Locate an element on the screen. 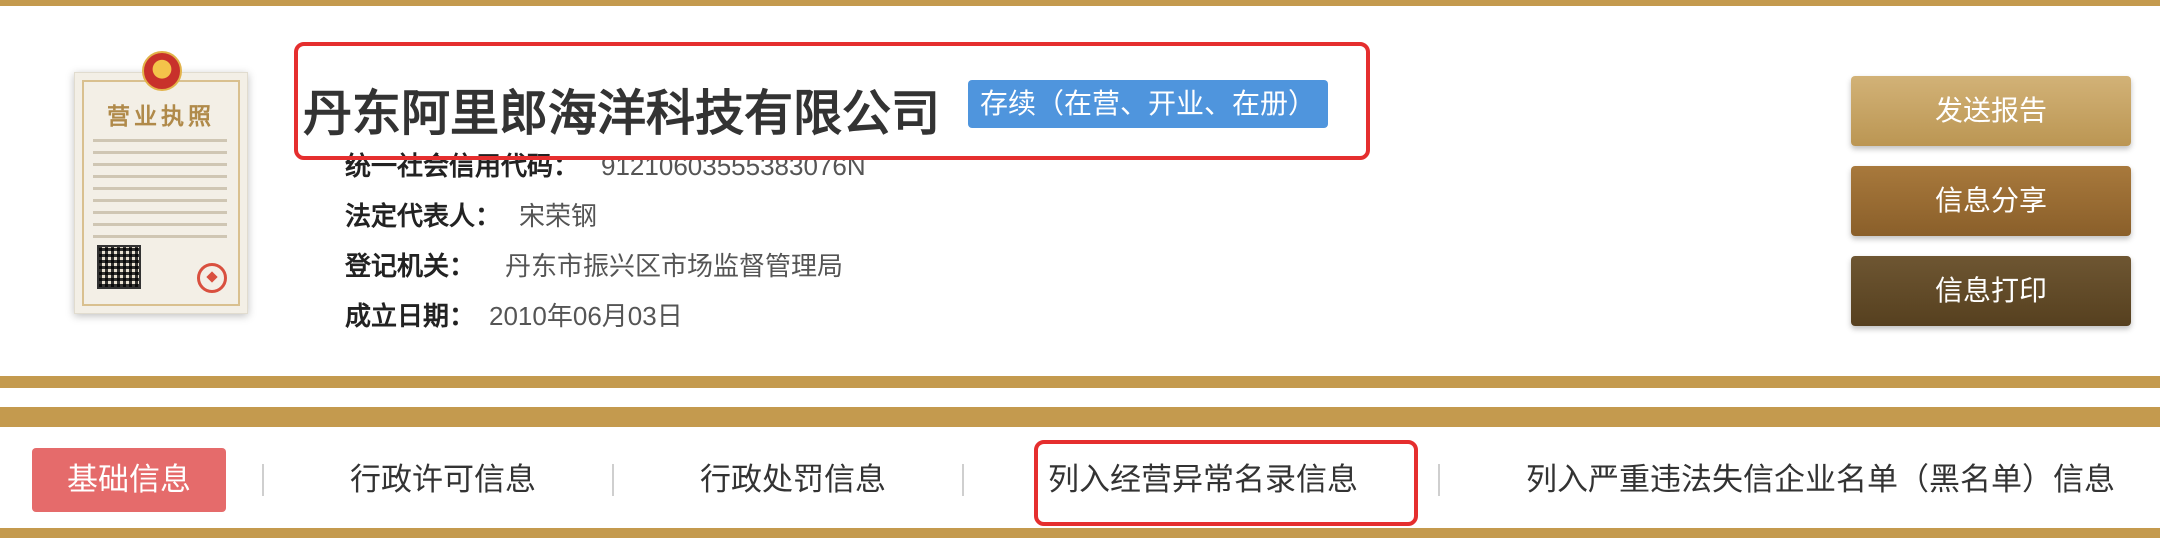 The image size is (2160, 556). abnormal-tab-highlight-box is located at coordinates (1226, 483).